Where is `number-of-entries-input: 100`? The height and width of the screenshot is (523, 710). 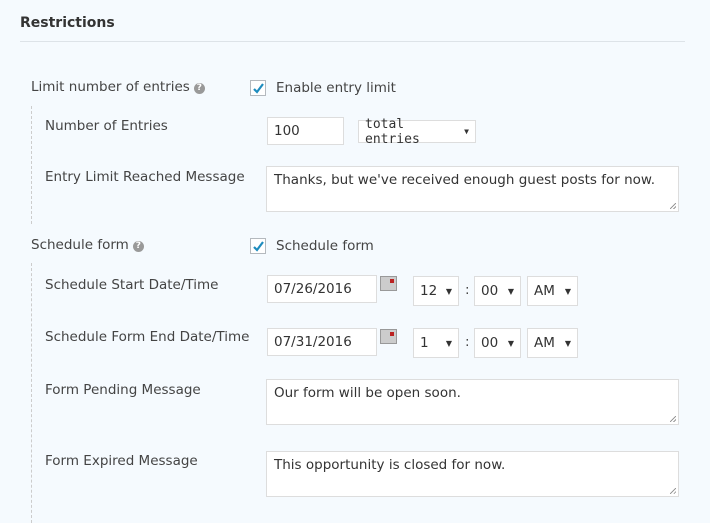
number-of-entries-input: 100 is located at coordinates (305, 131).